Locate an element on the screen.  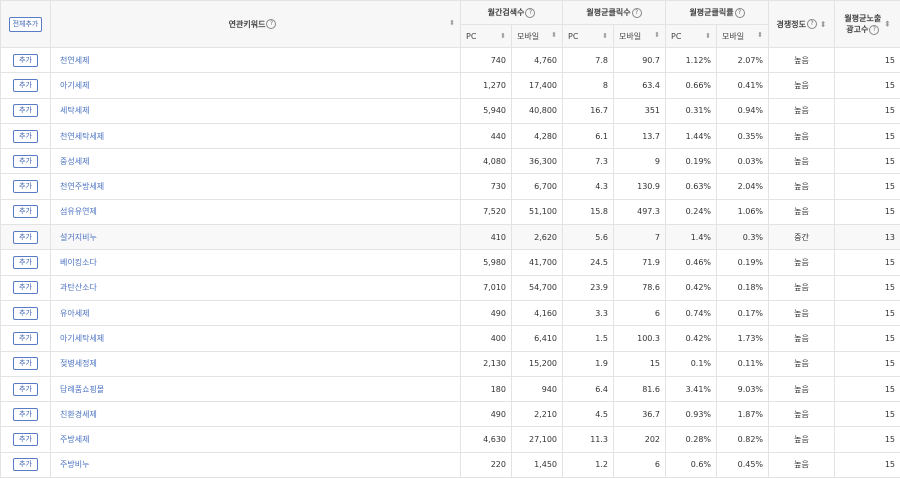
add-all-button: 전체추가 is located at coordinates (26, 24).